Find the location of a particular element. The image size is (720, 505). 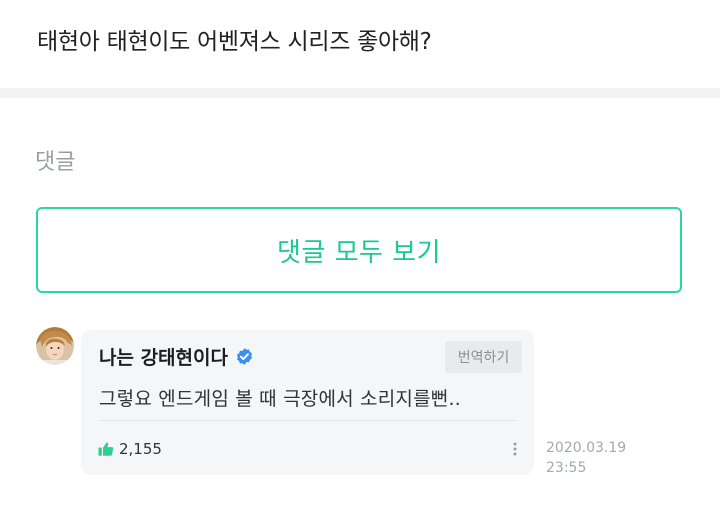

more-vertical-icon is located at coordinates (515, 449).